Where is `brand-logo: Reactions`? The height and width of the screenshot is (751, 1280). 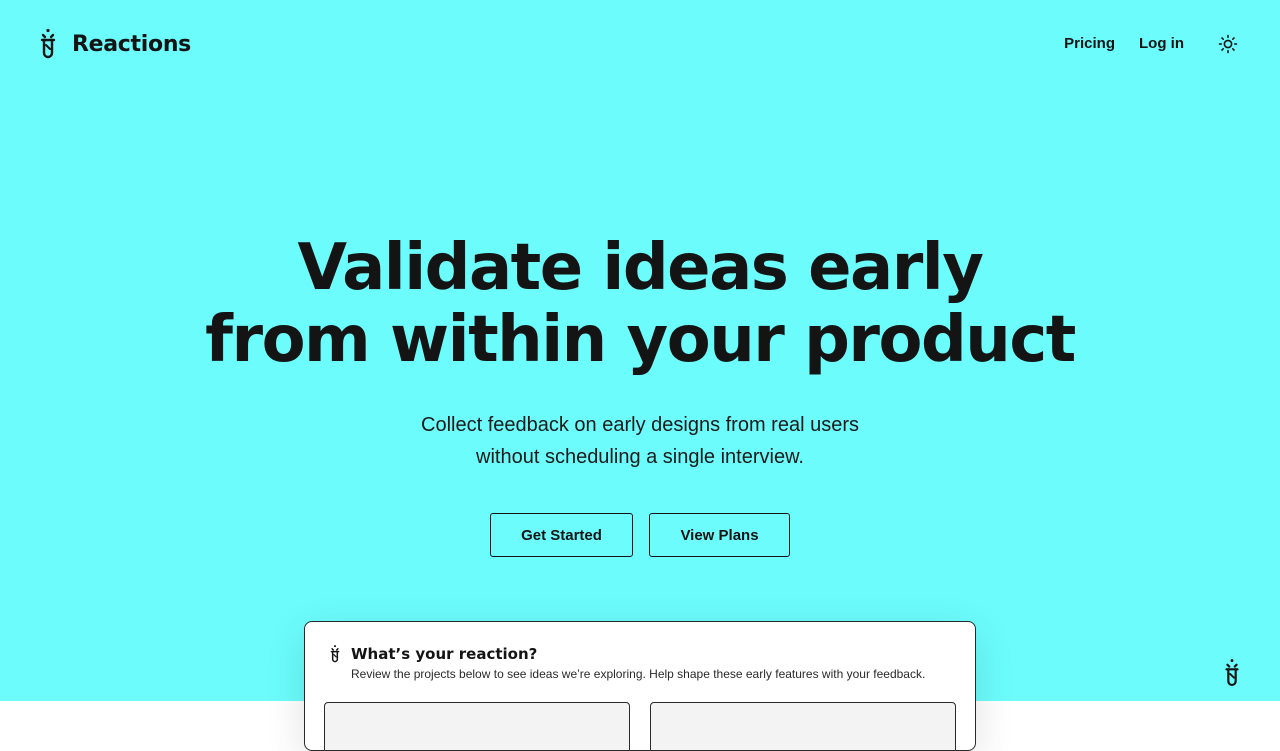
brand-logo: Reactions is located at coordinates (113, 44).